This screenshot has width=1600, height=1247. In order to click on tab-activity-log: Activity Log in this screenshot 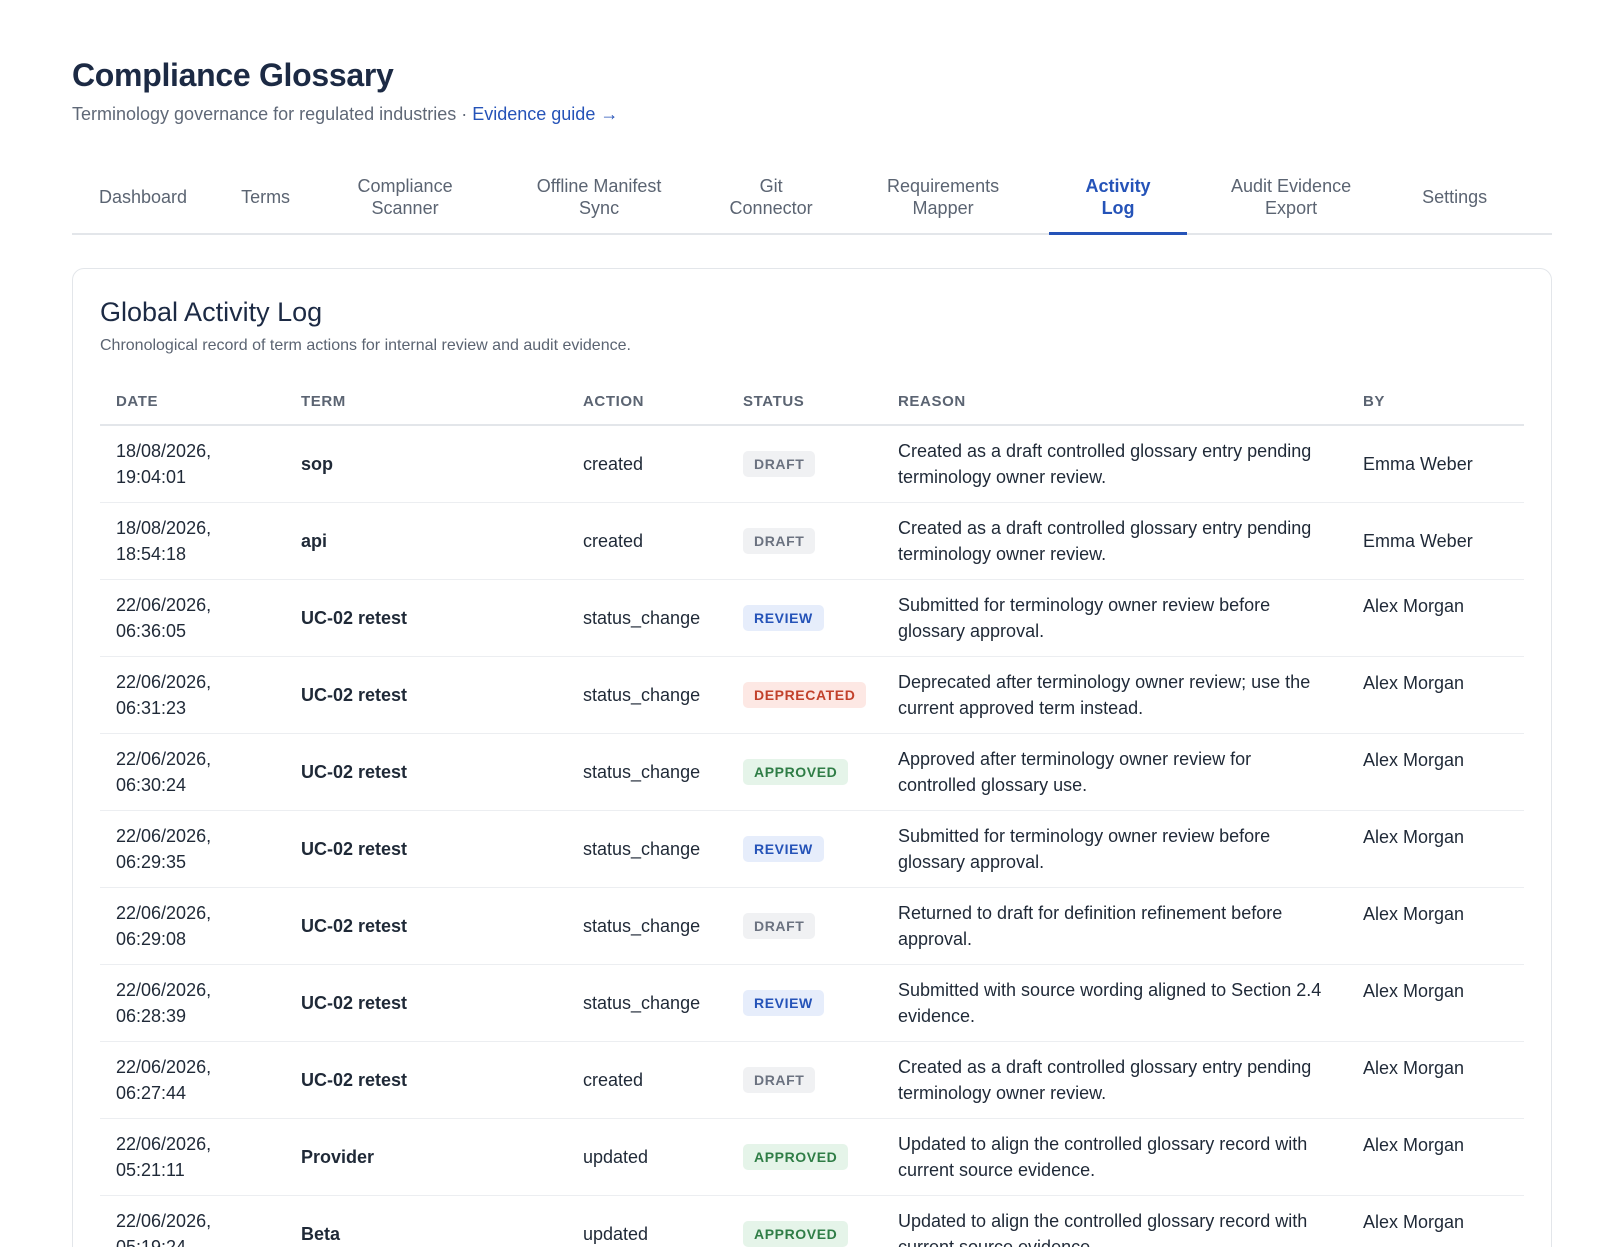, I will do `click(1118, 197)`.